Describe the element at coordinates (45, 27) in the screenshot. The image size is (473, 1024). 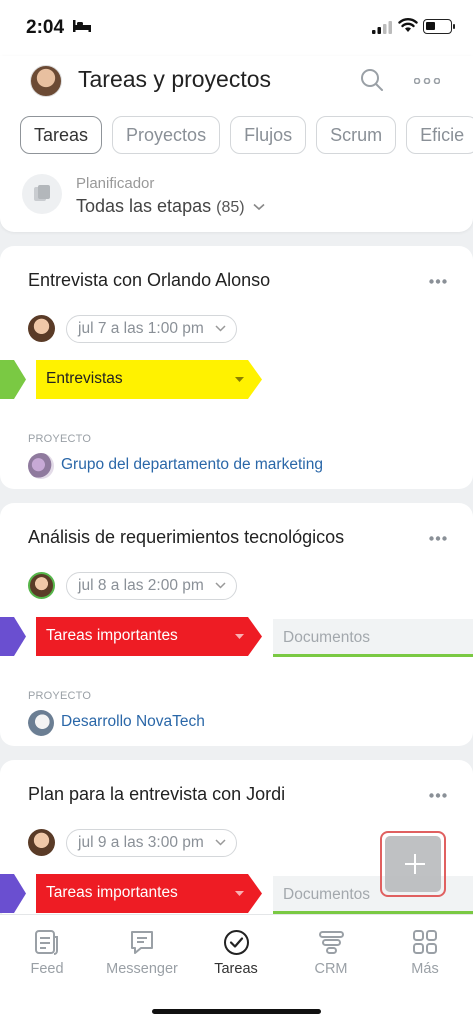
I see `status-time: 2:04` at that location.